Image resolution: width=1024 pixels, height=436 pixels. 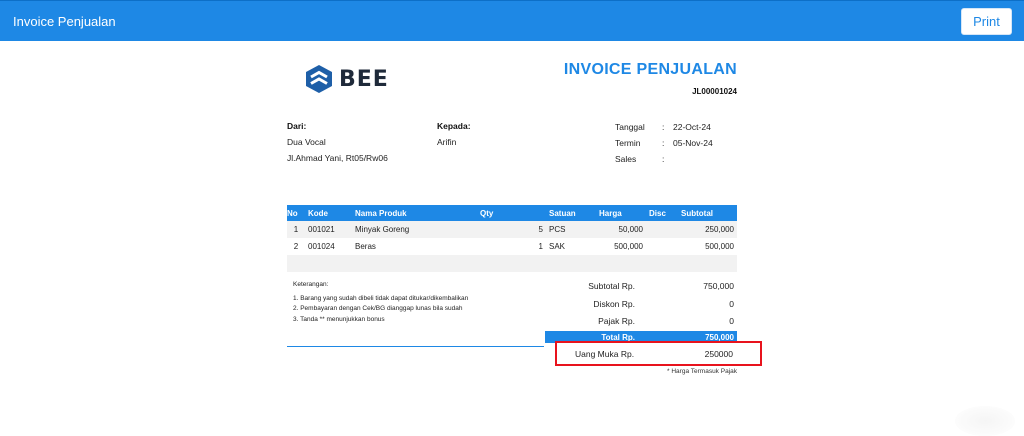 What do you see at coordinates (621, 229) in the screenshot?
I see `cell-harga: 50,000` at bounding box center [621, 229].